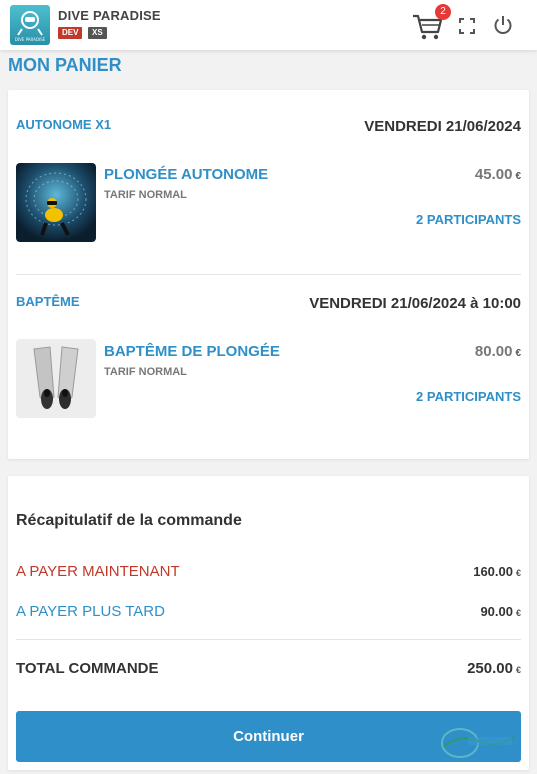 This screenshot has width=537, height=774. I want to click on pay-later-value: 90.00 €, so click(500, 611).